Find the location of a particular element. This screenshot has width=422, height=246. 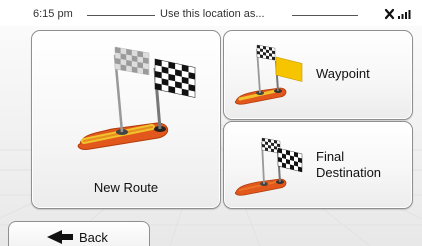

title-divider-right is located at coordinates (325, 15).